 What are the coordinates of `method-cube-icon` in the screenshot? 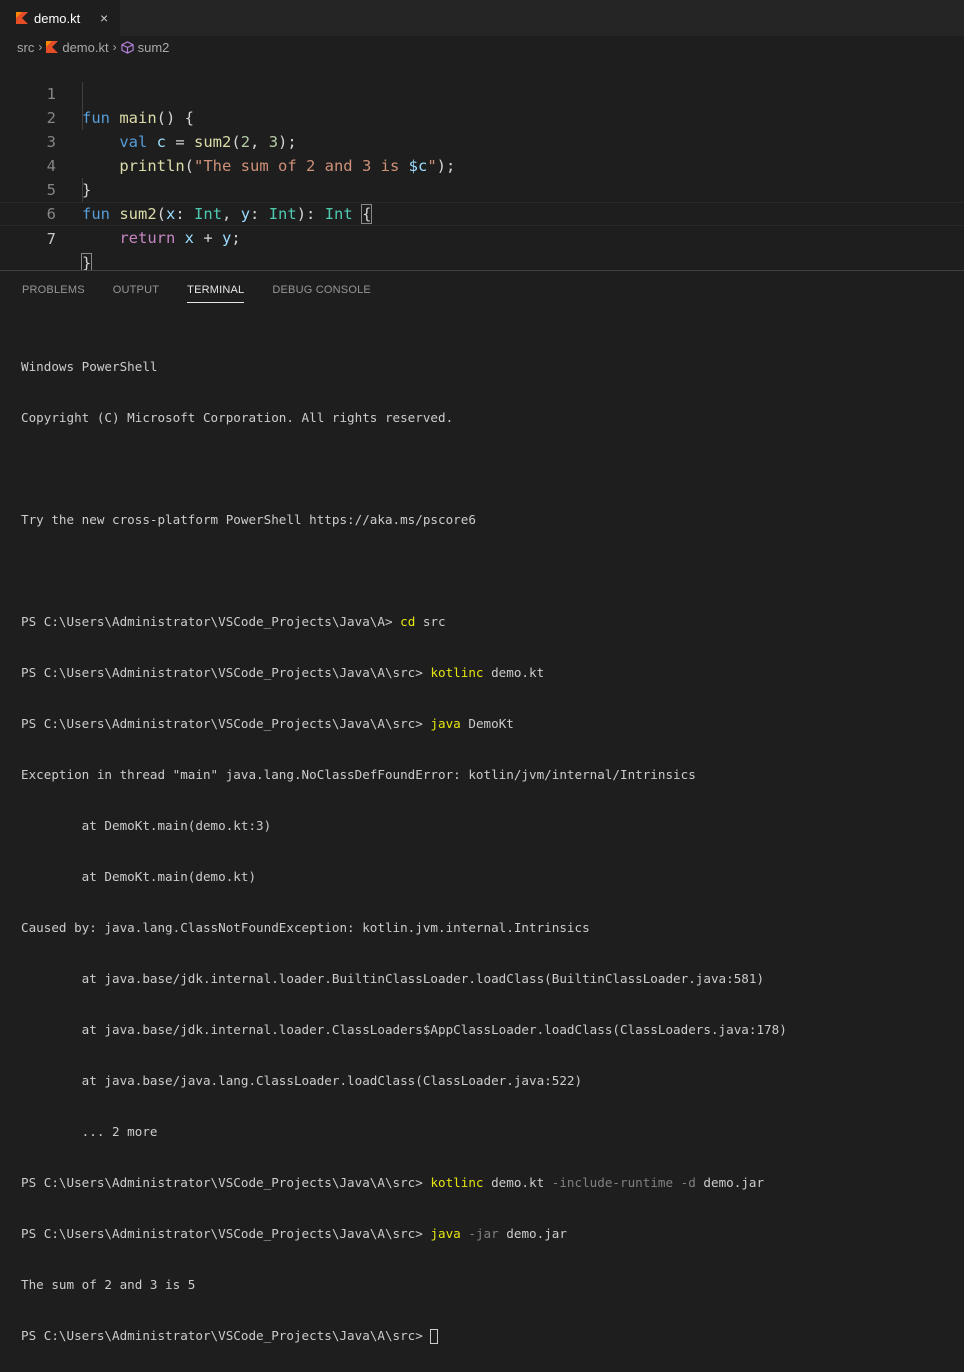 It's located at (127, 47).